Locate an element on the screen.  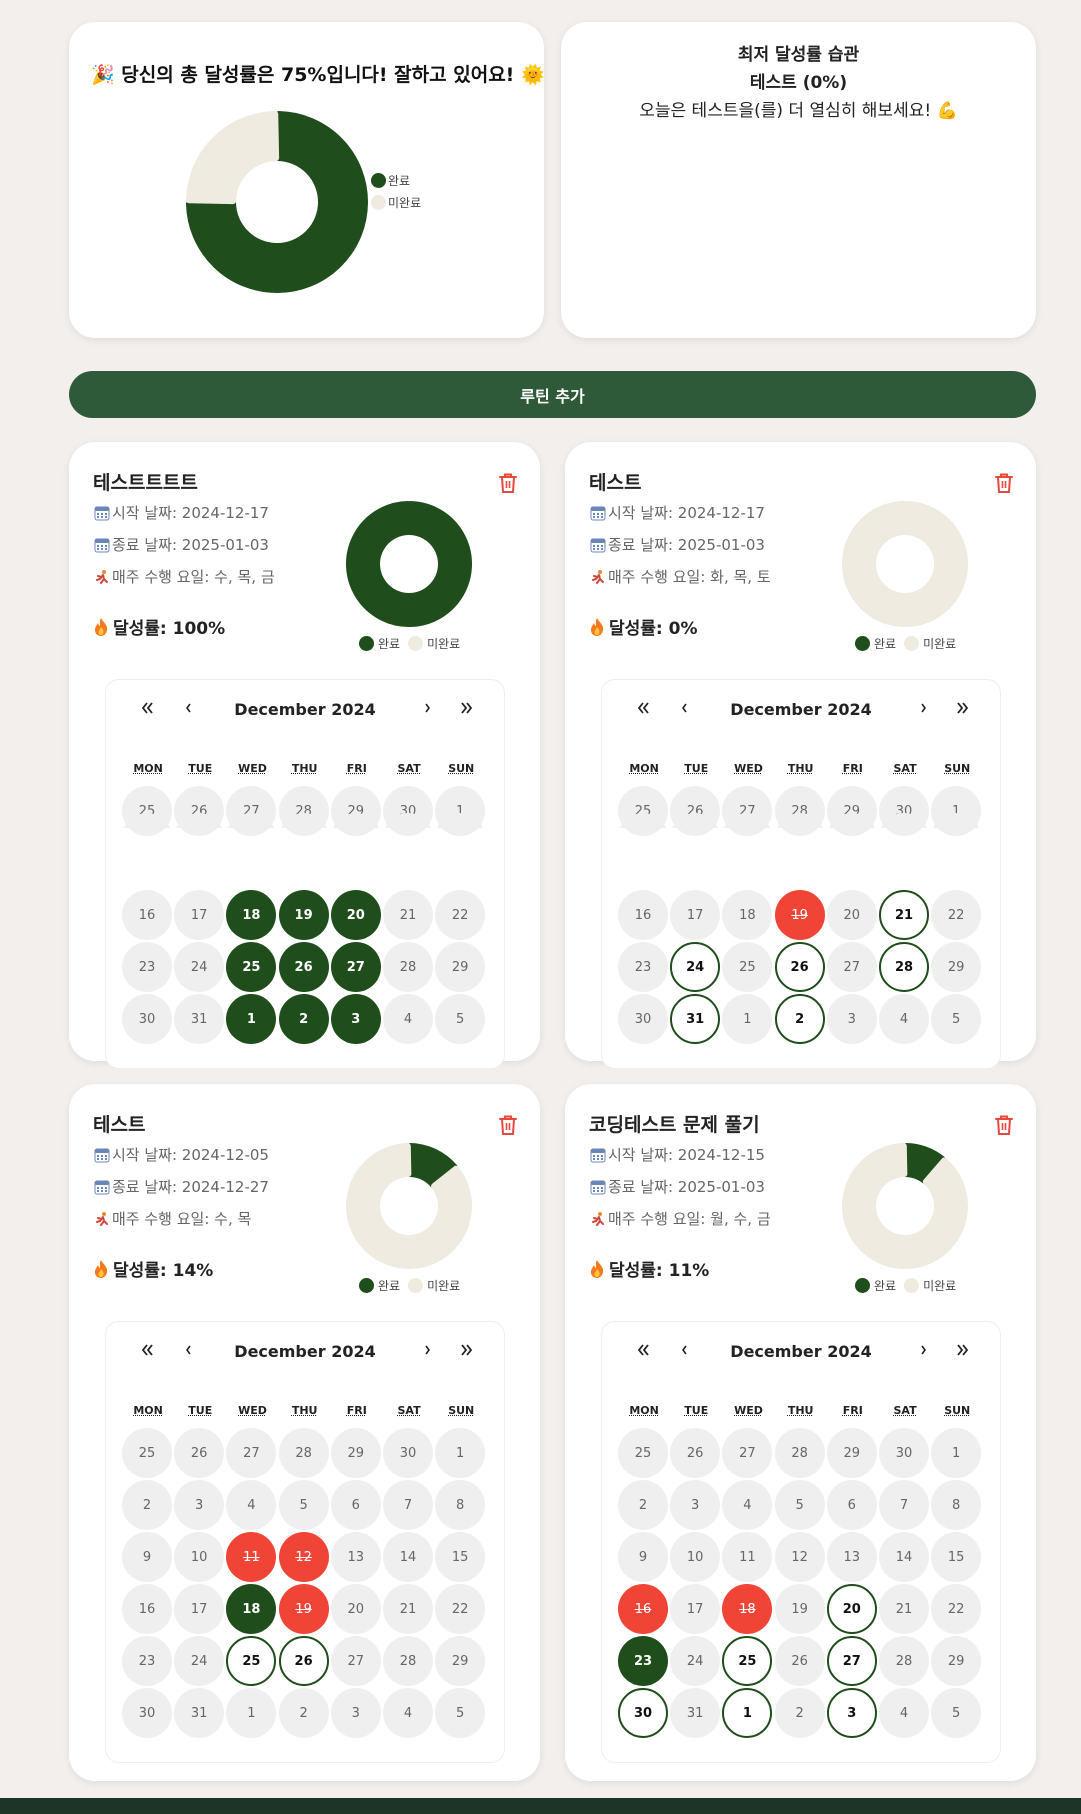
calendar-day: 8 is located at coordinates (956, 1505).